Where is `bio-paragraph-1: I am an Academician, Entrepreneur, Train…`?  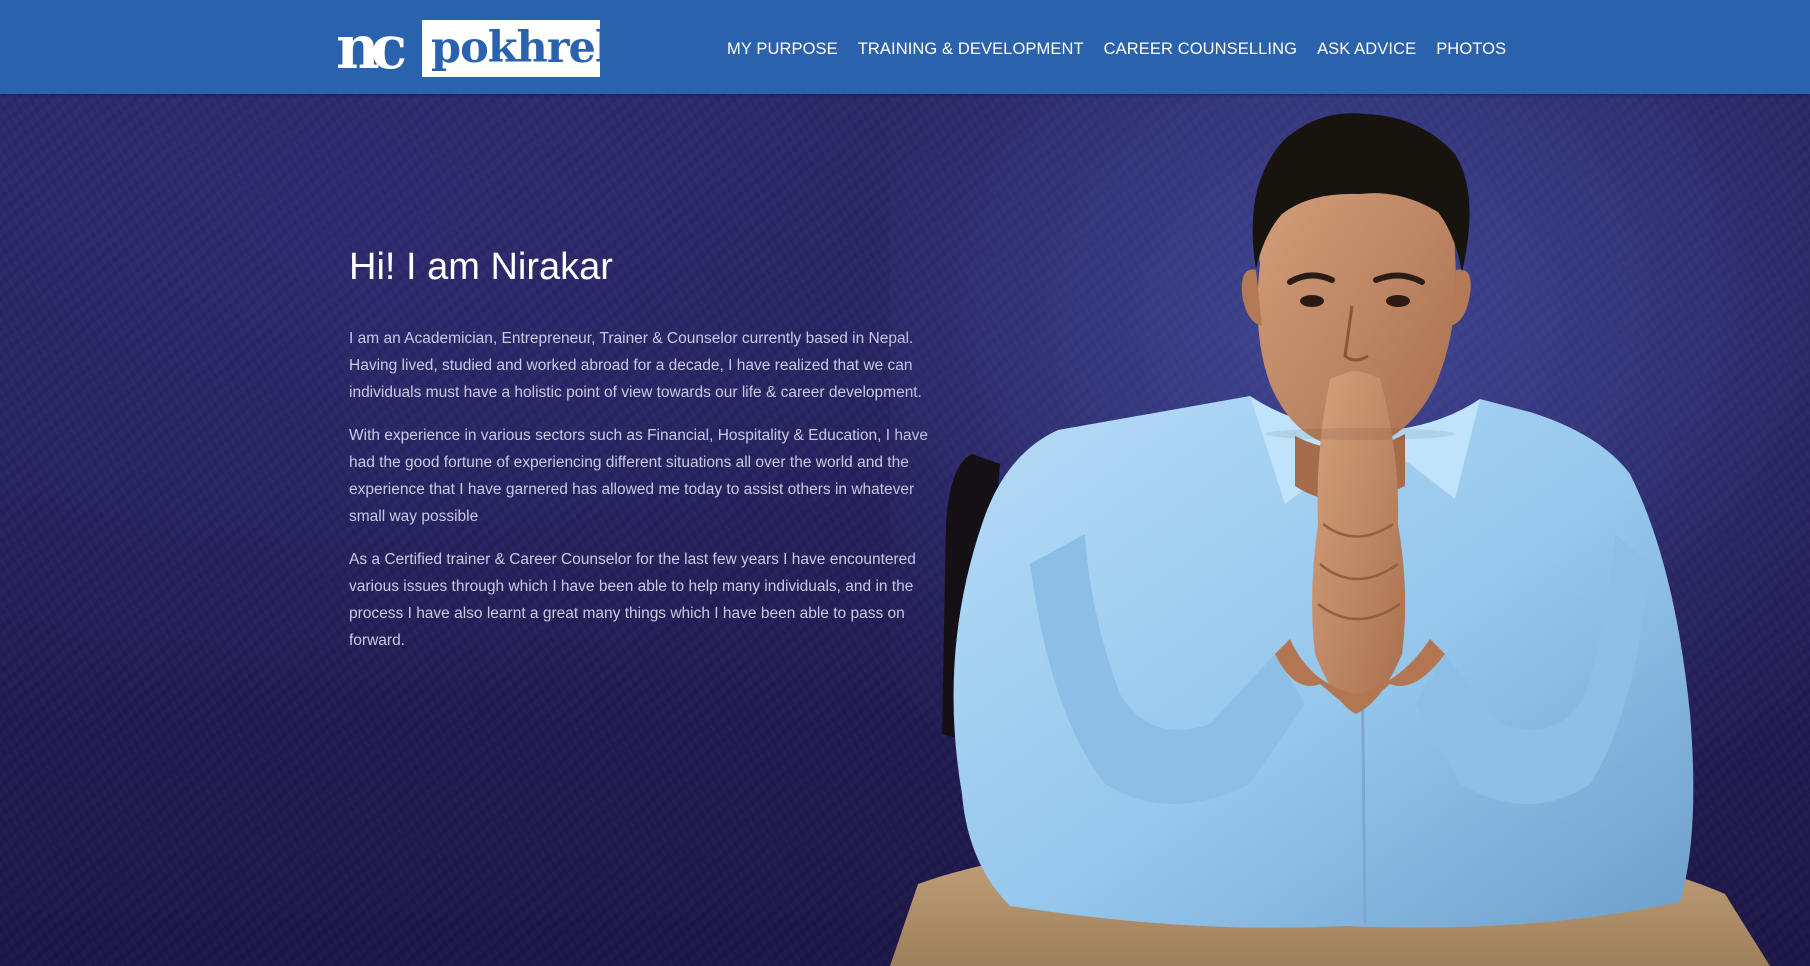 bio-paragraph-1: I am an Academician, Entrepreneur, Train… is located at coordinates (635, 365).